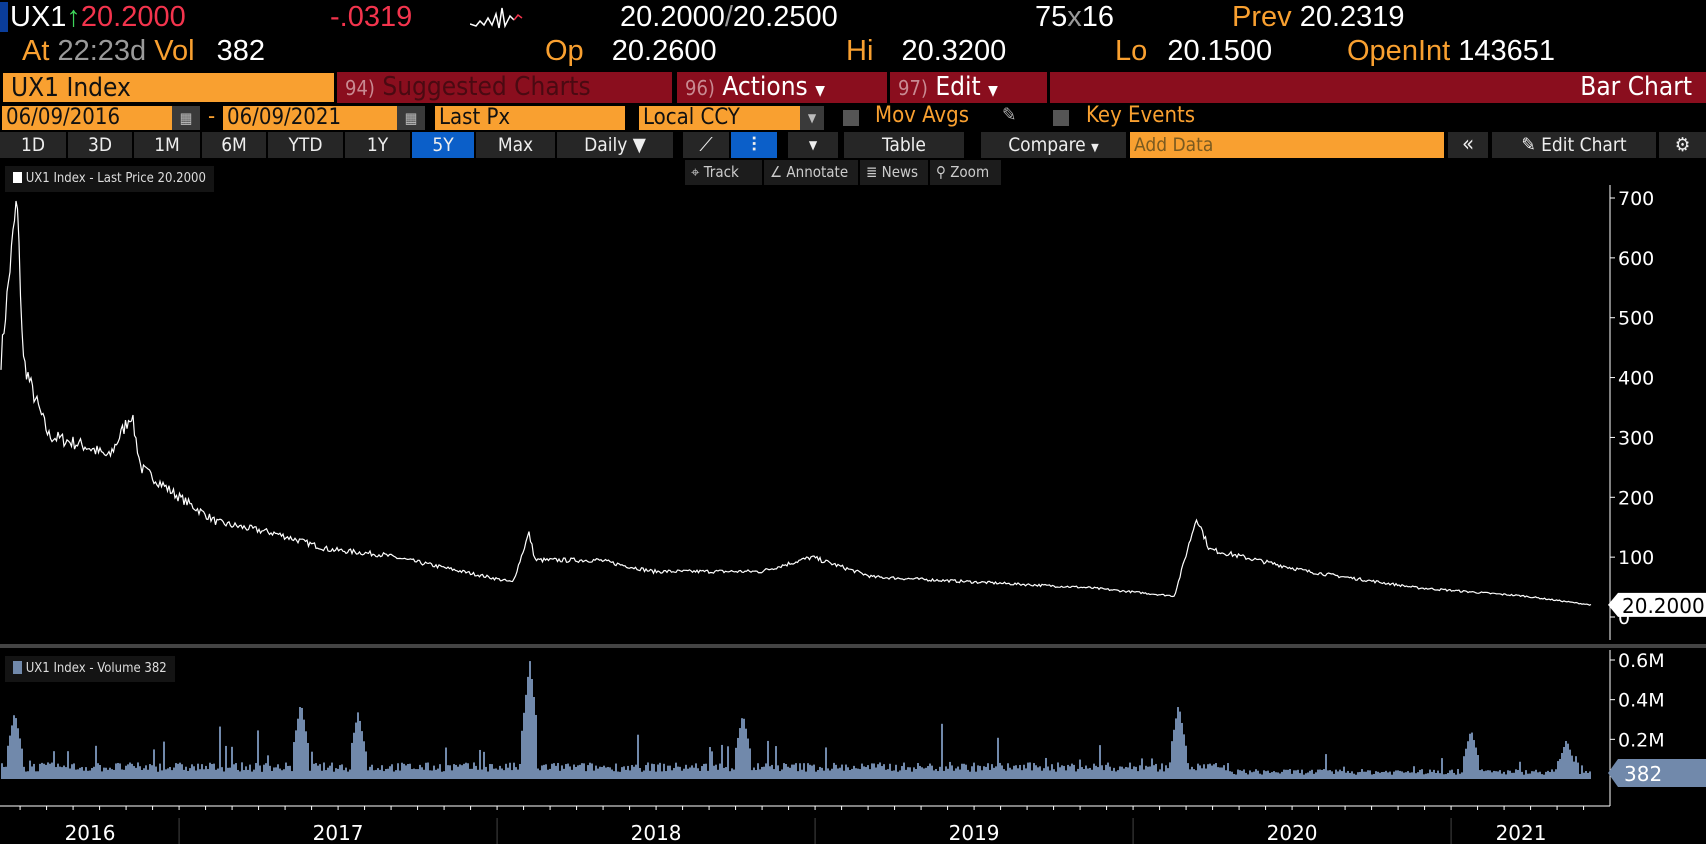  I want to click on year-label: 2016, so click(90, 832).